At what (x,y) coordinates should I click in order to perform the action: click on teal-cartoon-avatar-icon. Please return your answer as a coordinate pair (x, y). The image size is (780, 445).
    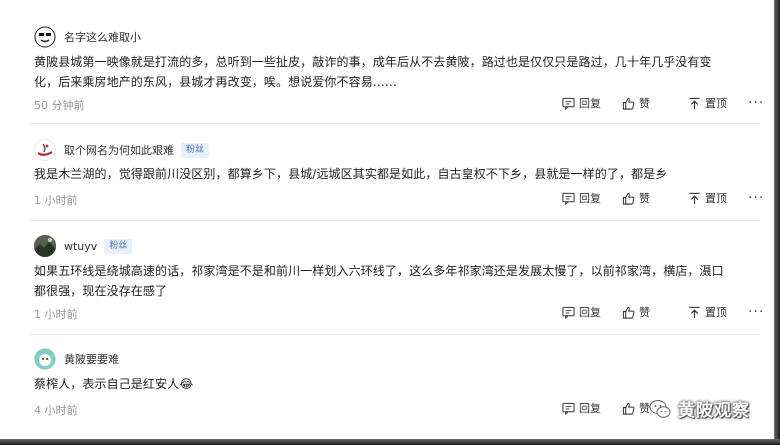
    Looking at the image, I should click on (45, 359).